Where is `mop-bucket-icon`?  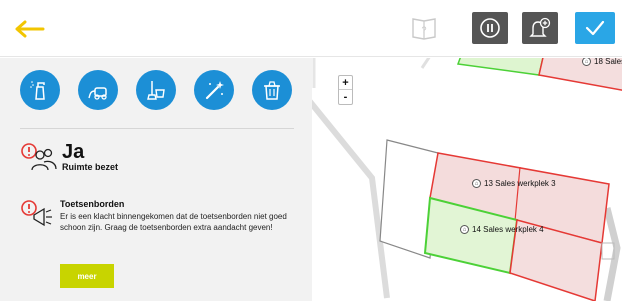
mop-bucket-icon is located at coordinates (156, 90).